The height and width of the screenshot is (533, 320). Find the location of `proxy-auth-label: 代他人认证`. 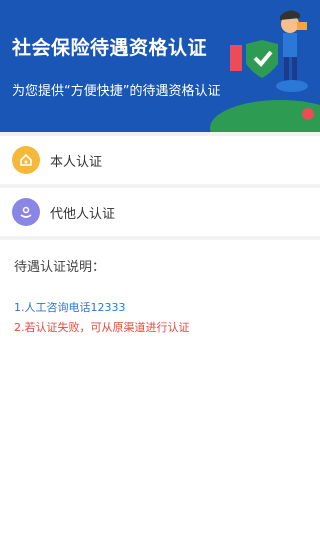

proxy-auth-label: 代他人认证 is located at coordinates (83, 214).